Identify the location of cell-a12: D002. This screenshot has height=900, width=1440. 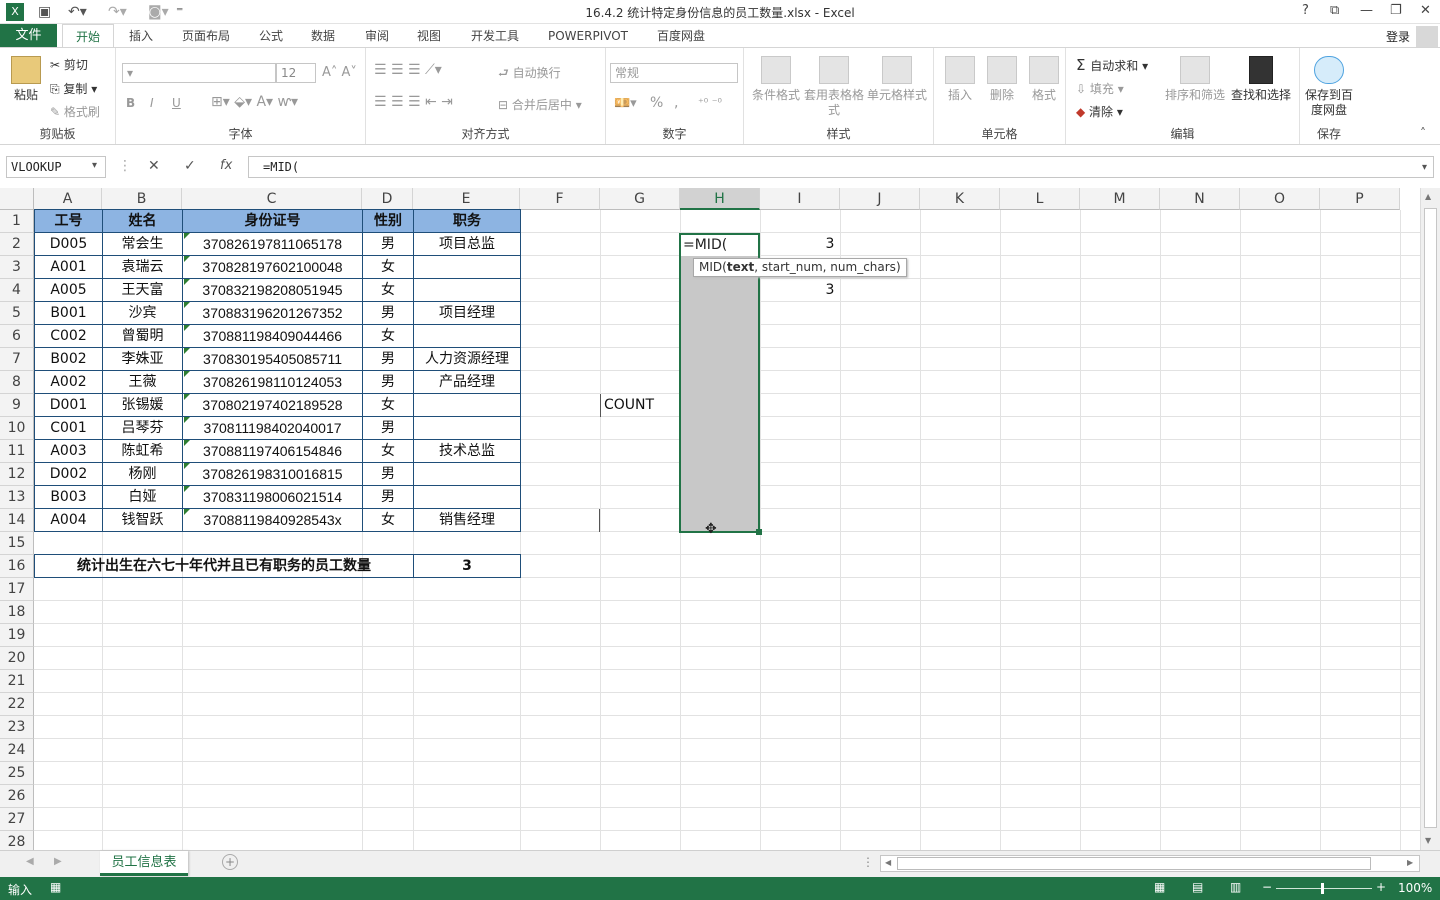
(68, 474).